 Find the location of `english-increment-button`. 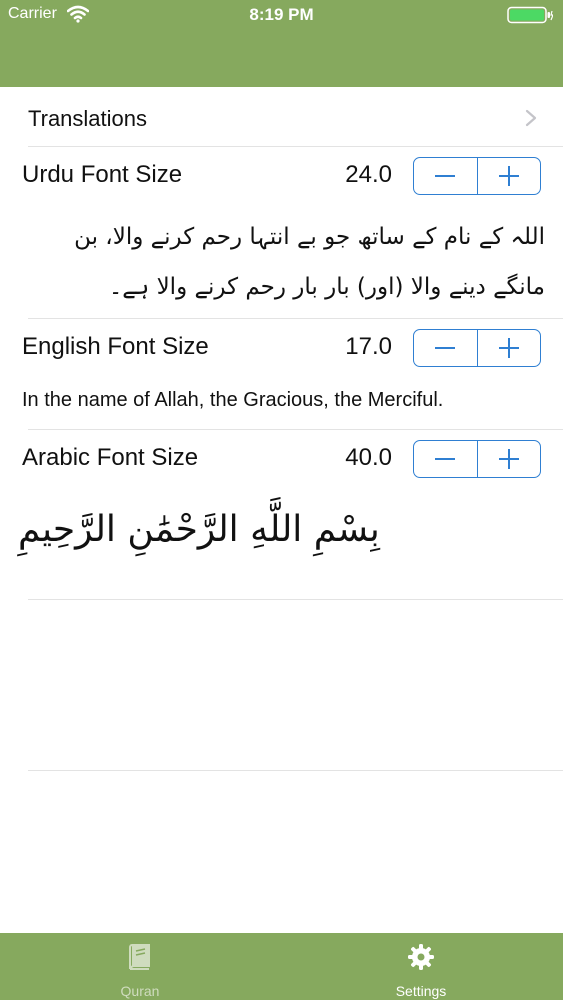

english-increment-button is located at coordinates (508, 348).